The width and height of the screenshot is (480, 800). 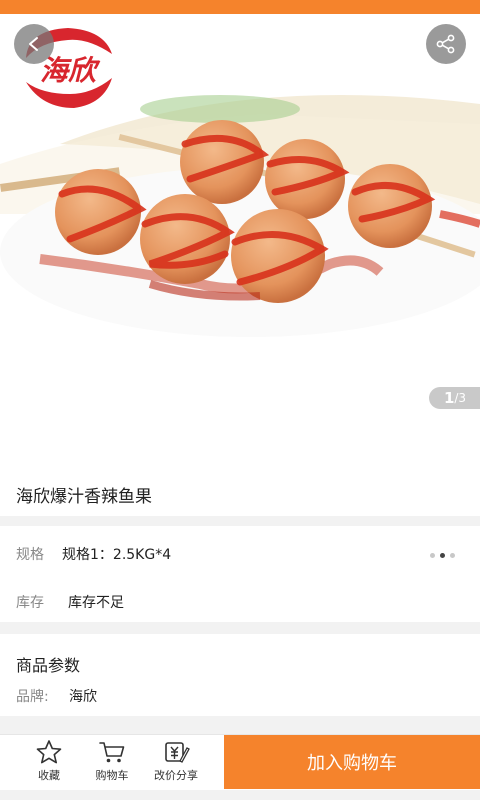 I want to click on favorite-button: 收藏, so click(x=49, y=764).